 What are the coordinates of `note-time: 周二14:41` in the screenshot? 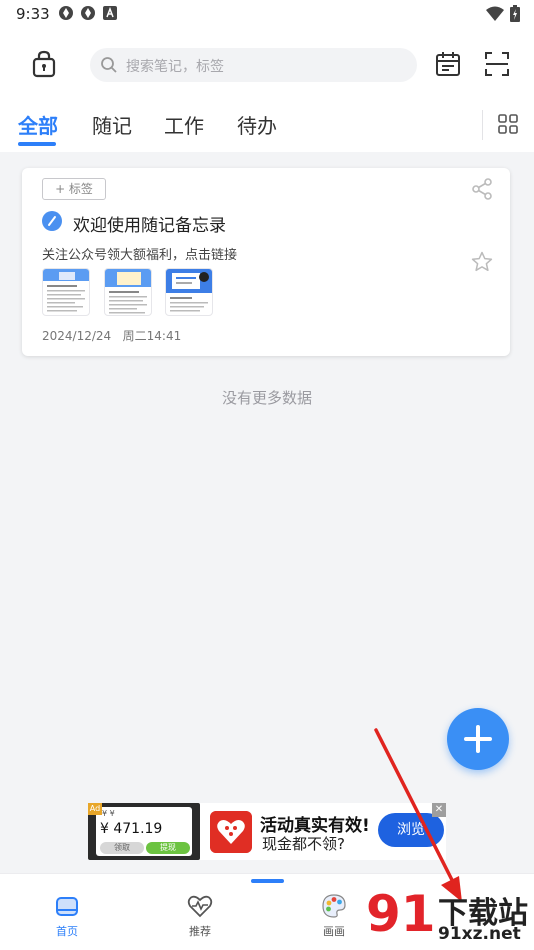 It's located at (152, 336).